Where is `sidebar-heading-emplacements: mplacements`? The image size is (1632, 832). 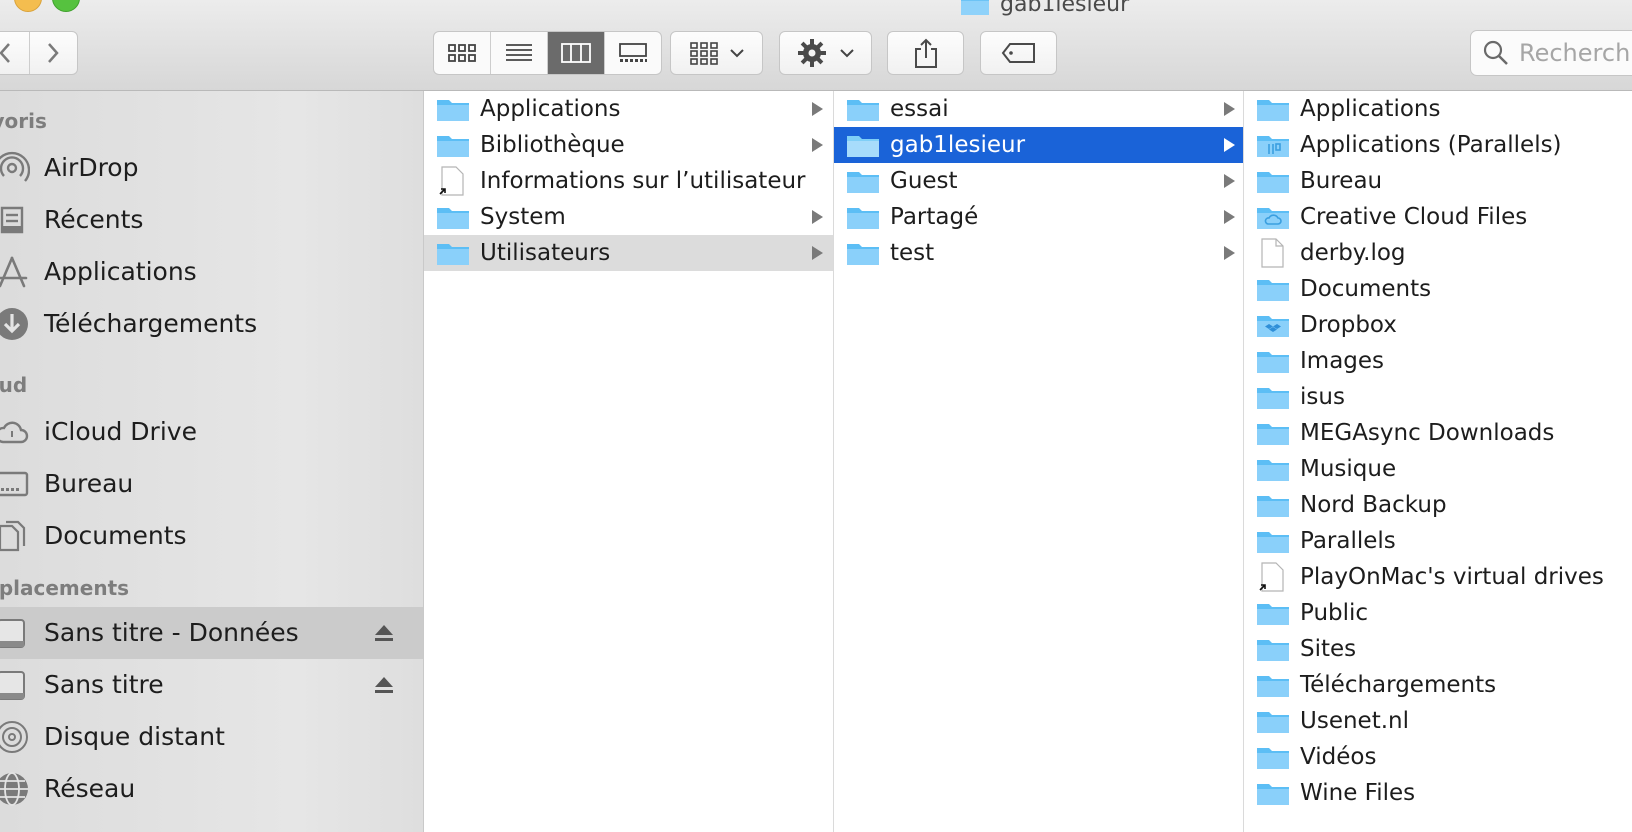 sidebar-heading-emplacements: mplacements is located at coordinates (65, 588).